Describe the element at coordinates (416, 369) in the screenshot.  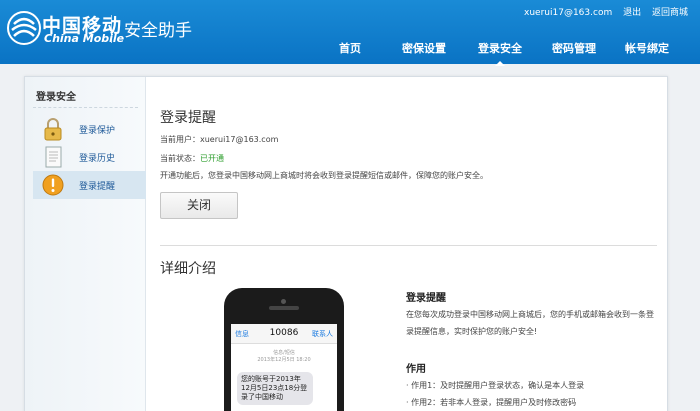
I see `detail-heading-purpose: 作用` at that location.